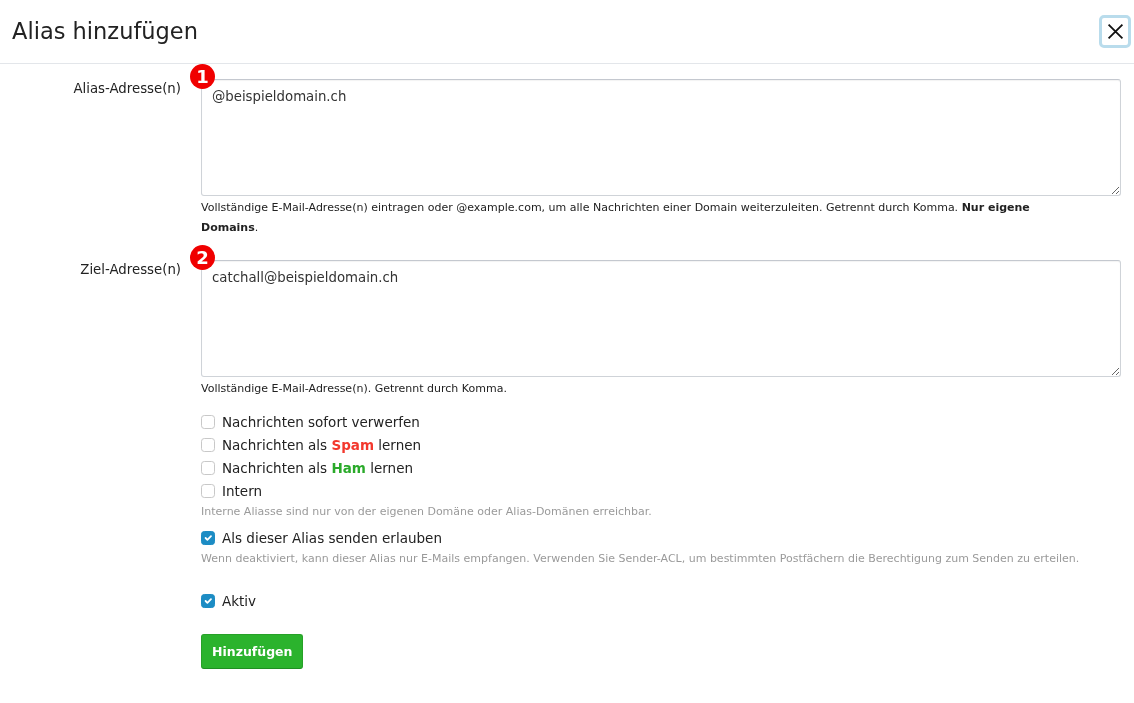 The image size is (1134, 703). What do you see at coordinates (354, 389) in the screenshot?
I see `help-text: Vollständige E-Mail-Adresse(n). Getrennt durch Komma.` at bounding box center [354, 389].